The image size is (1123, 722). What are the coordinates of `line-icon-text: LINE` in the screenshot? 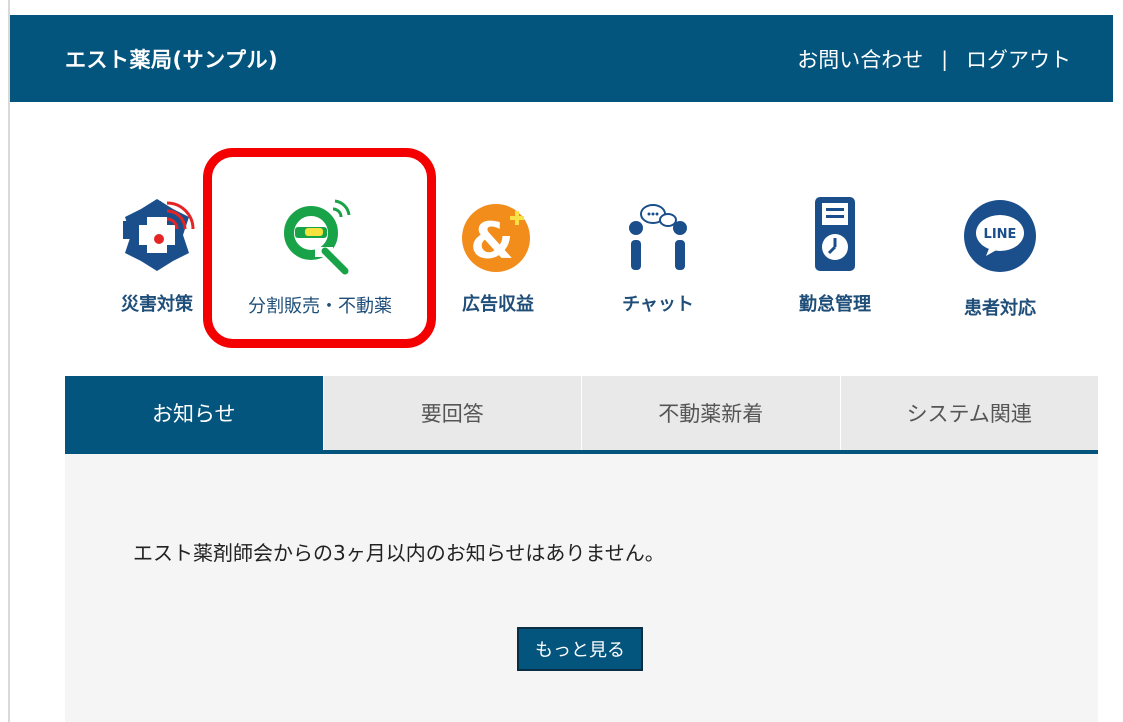 It's located at (1000, 234).